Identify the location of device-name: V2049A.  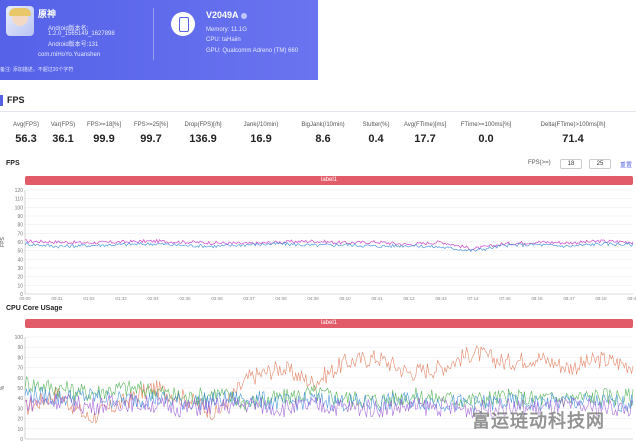
(226, 15).